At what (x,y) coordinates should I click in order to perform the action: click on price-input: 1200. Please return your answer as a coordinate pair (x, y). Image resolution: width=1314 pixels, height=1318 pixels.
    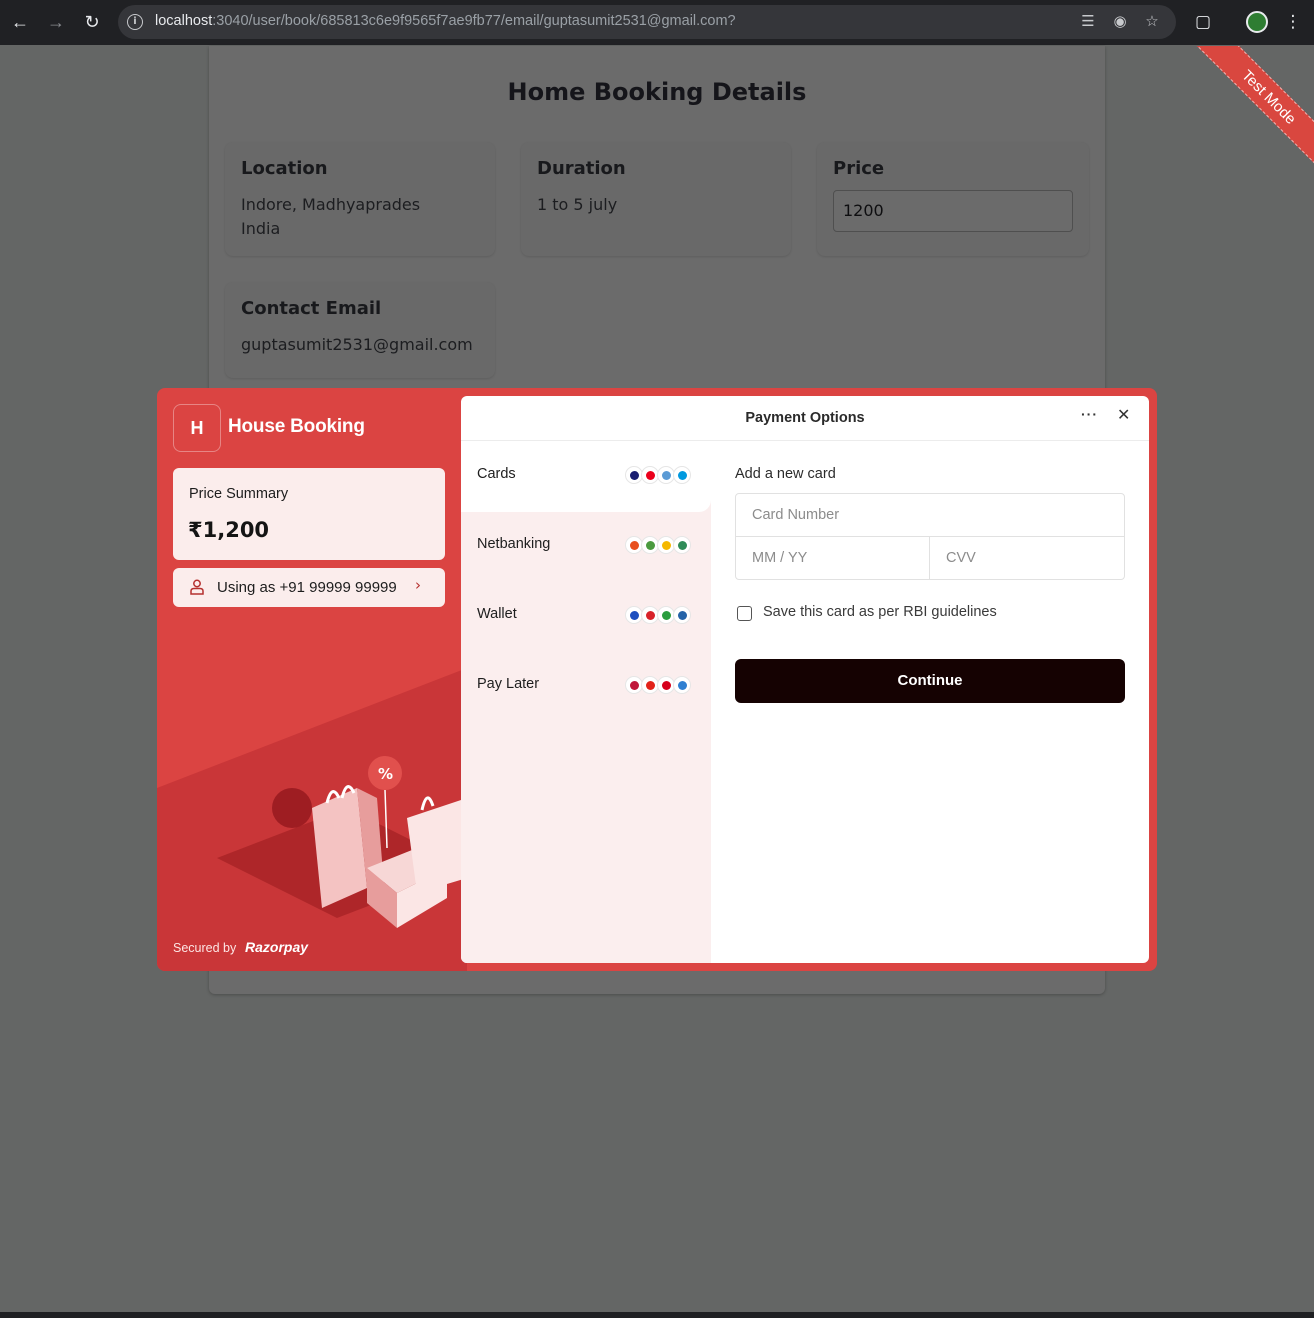
    Looking at the image, I should click on (953, 211).